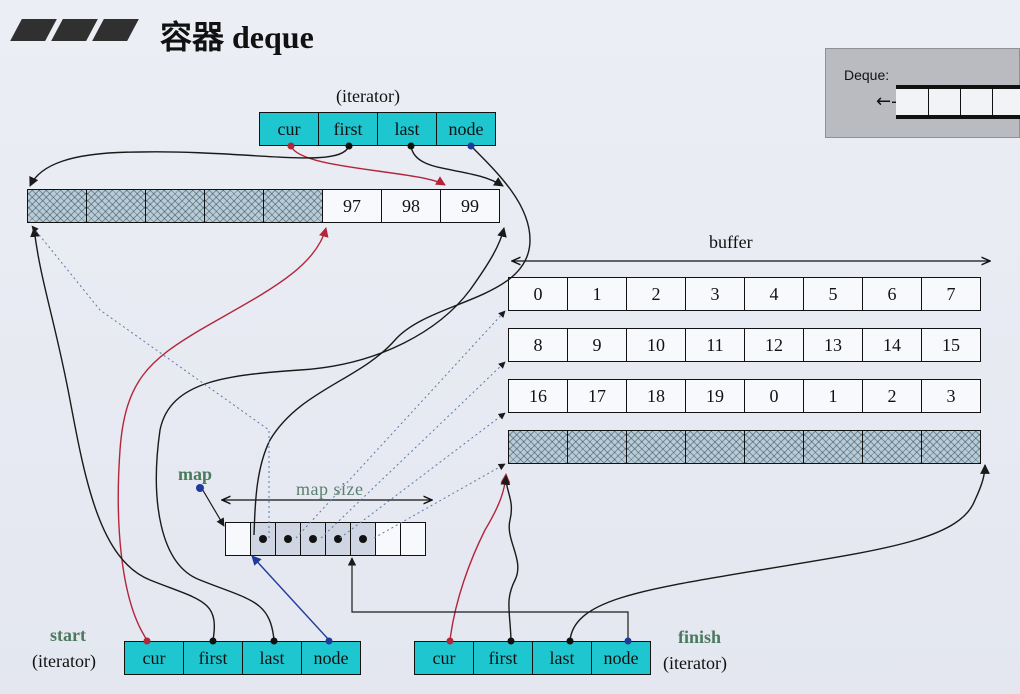 This screenshot has height=694, width=1020. What do you see at coordinates (189, 166) in the screenshot?
I see `link-top-first` at bounding box center [189, 166].